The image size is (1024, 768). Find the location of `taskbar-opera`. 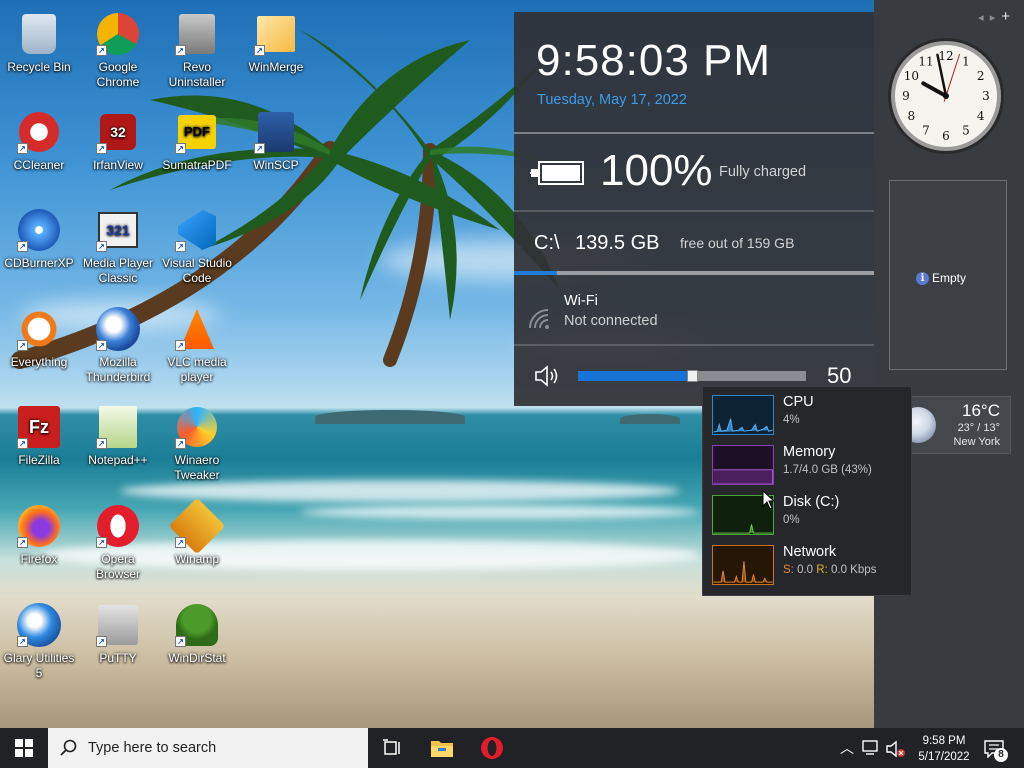

taskbar-opera is located at coordinates (492, 748).